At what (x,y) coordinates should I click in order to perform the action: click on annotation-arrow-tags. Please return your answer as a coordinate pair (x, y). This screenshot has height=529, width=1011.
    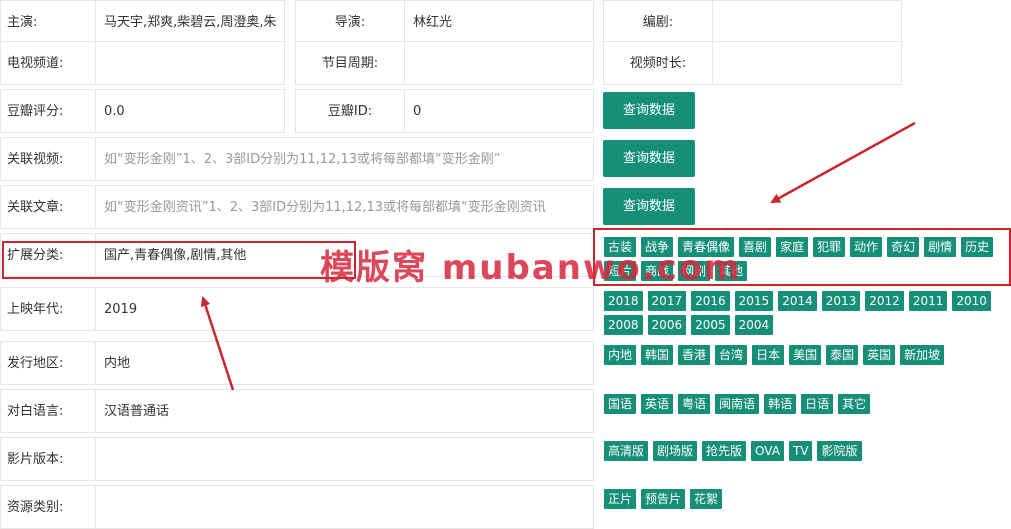
    Looking at the image, I should click on (843, 162).